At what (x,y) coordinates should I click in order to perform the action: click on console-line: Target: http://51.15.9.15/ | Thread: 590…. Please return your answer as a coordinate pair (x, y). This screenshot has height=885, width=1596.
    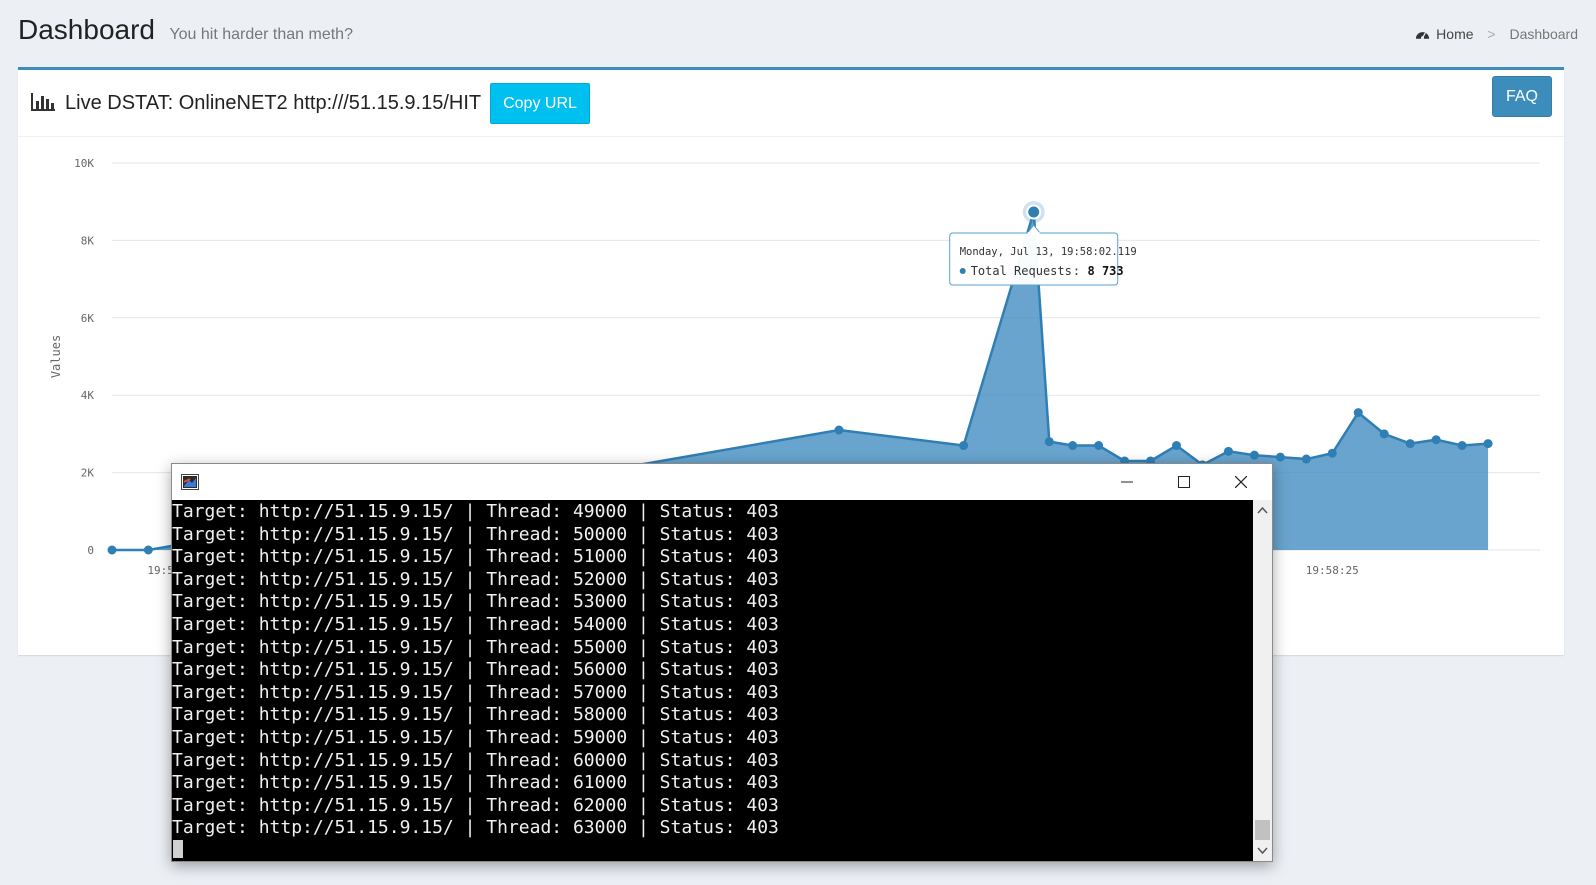
    Looking at the image, I should click on (475, 737).